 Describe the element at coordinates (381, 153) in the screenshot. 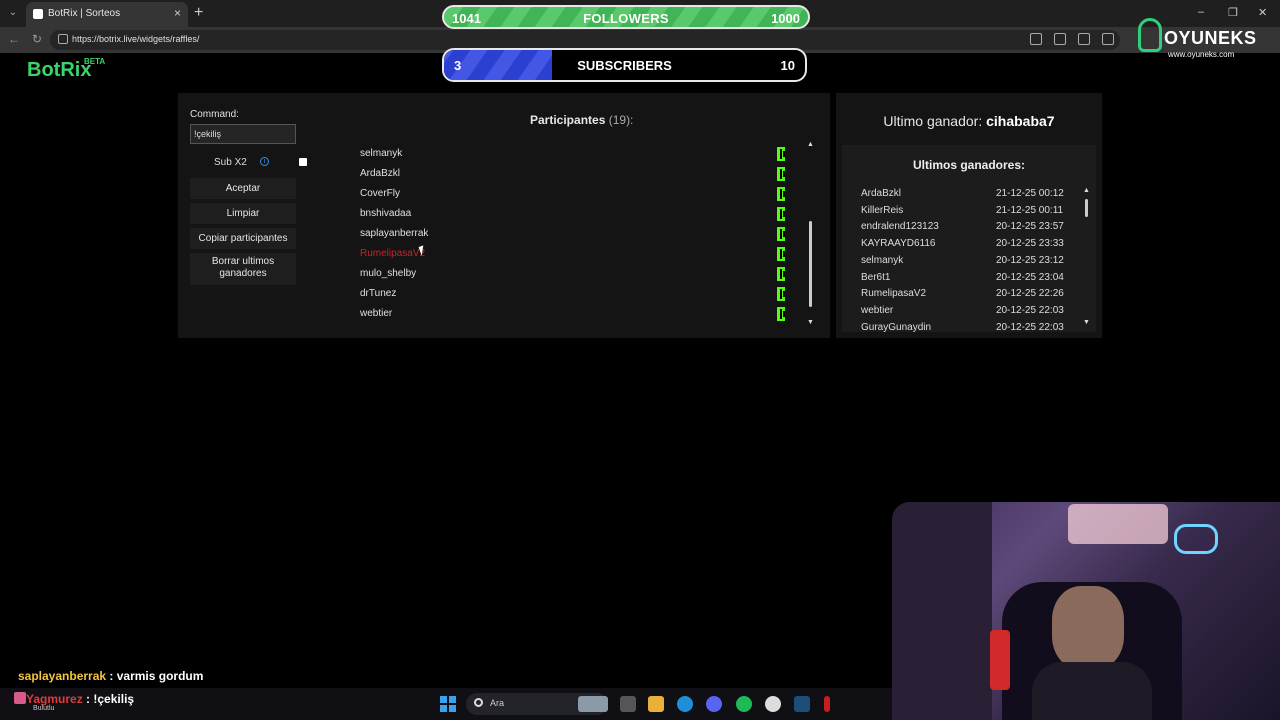

I see `participant-name: selmanyk` at that location.